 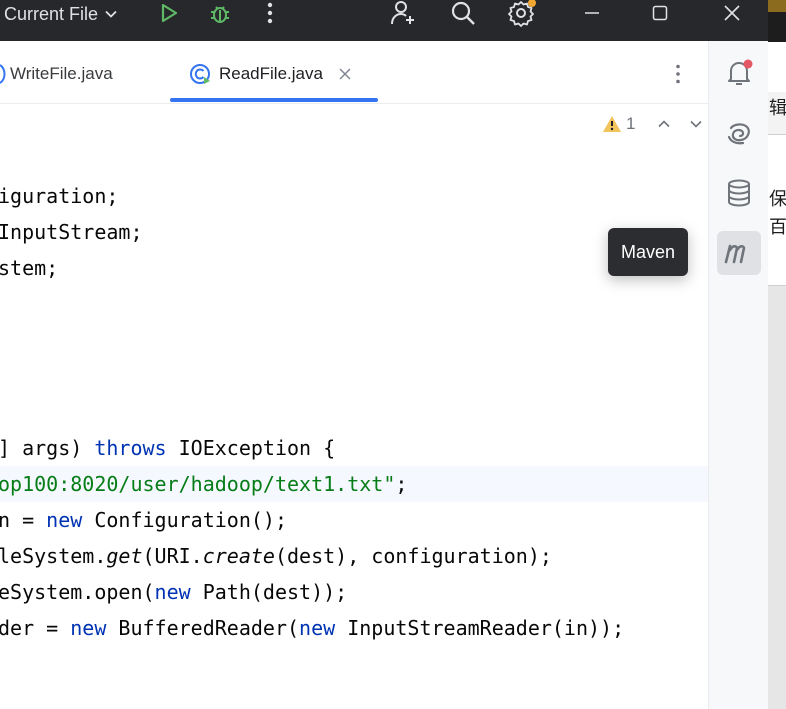 I want to click on ai-assistant-button, so click(x=739, y=133).